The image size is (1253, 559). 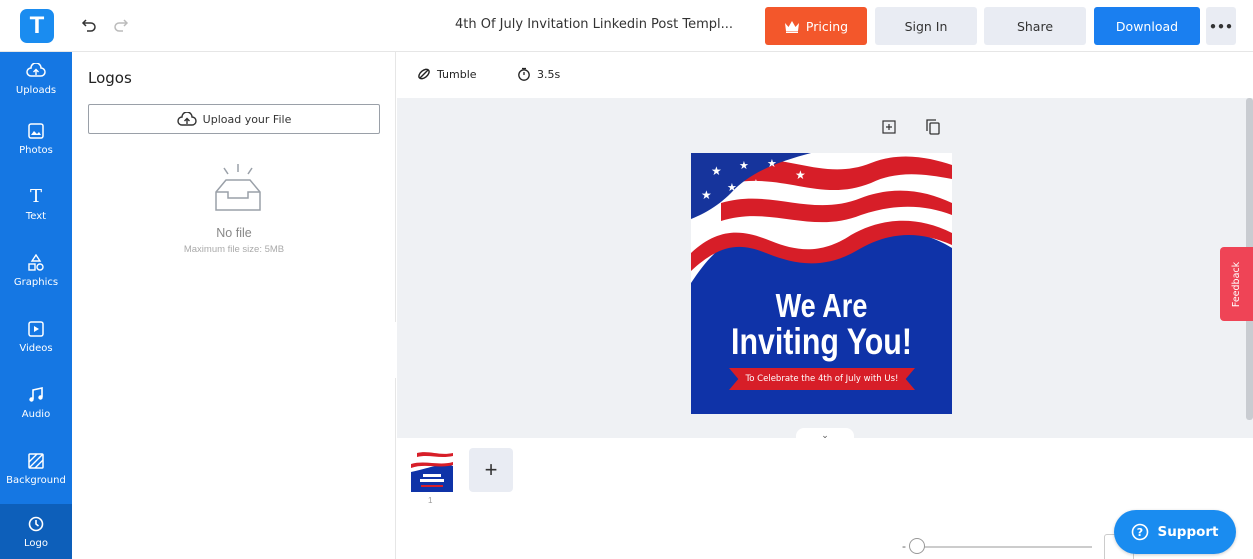 What do you see at coordinates (1003, 547) in the screenshot?
I see `zoom-slider` at bounding box center [1003, 547].